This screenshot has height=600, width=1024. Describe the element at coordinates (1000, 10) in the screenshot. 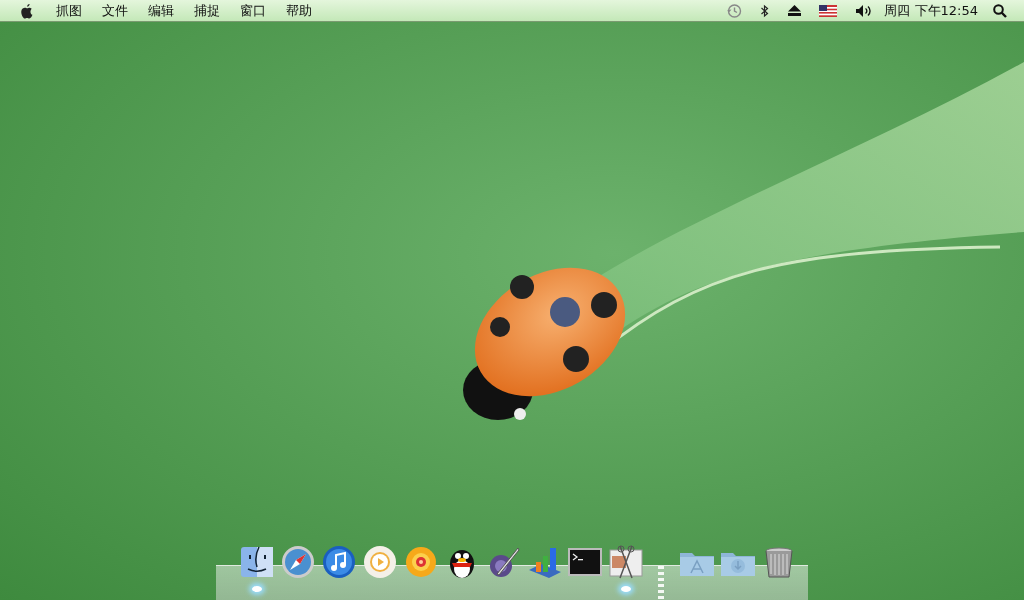

I see `search-icon` at that location.